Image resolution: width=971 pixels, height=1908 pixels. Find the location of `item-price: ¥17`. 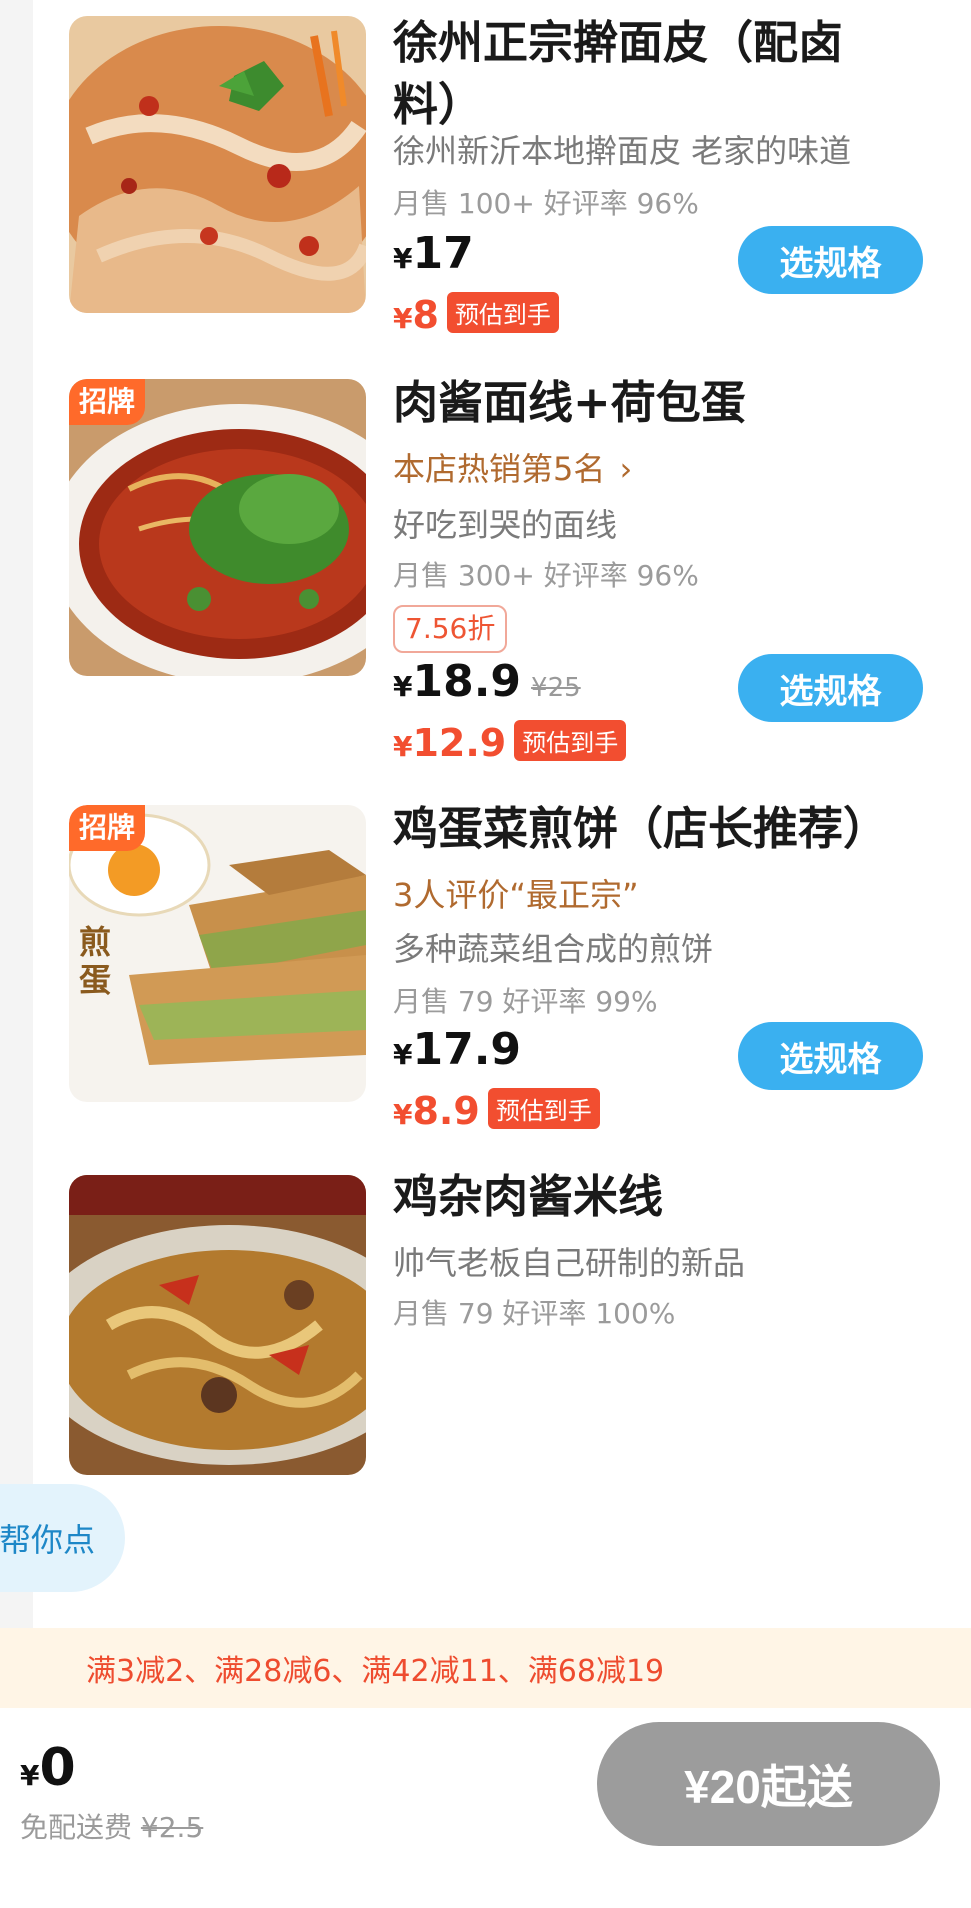

item-price: ¥17 is located at coordinates (433, 253).